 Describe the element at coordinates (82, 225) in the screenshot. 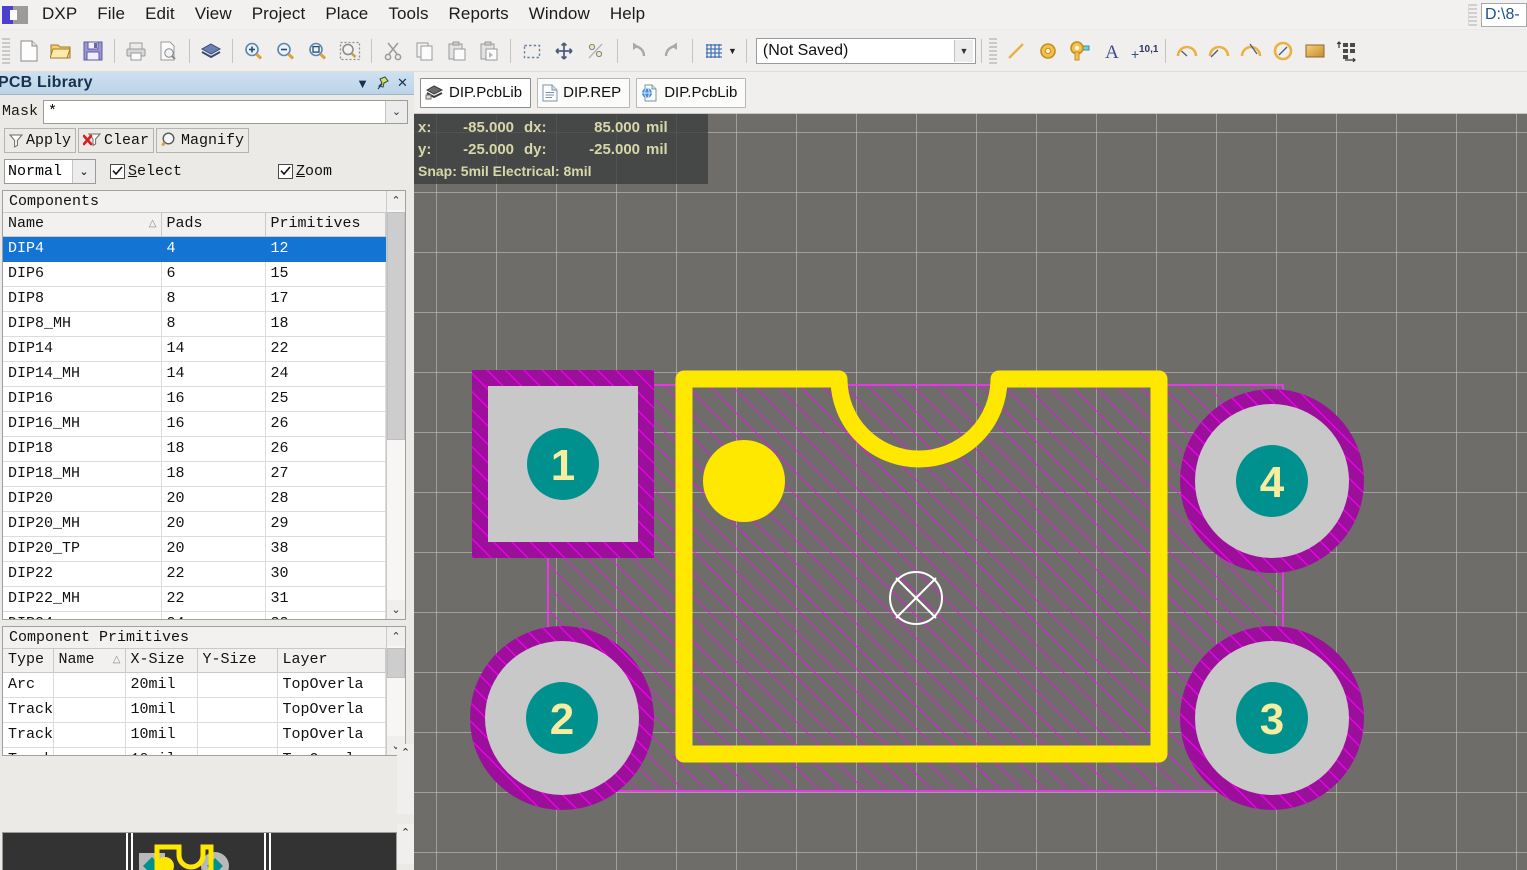

I see `col-header-name: Name △` at that location.